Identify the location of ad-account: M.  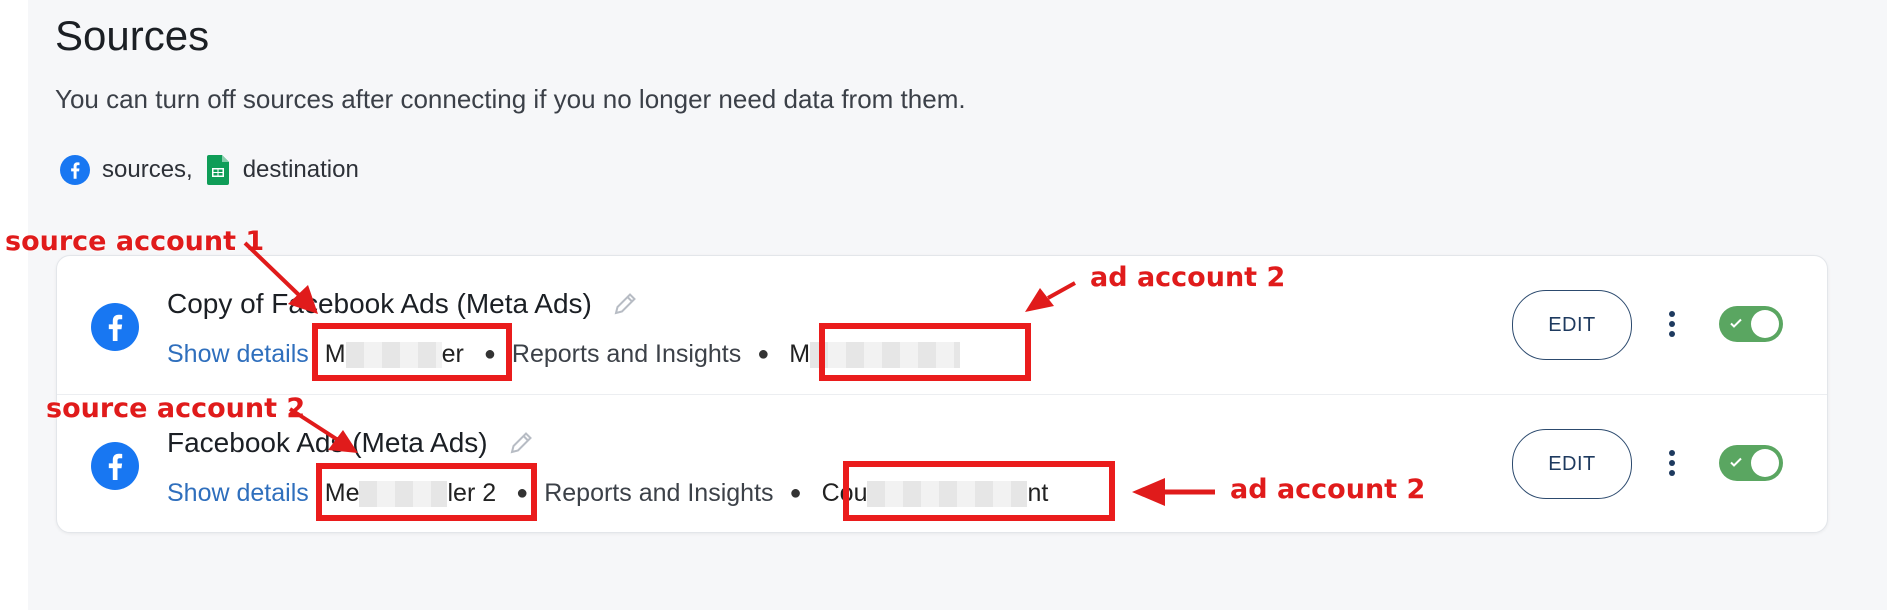
(874, 354).